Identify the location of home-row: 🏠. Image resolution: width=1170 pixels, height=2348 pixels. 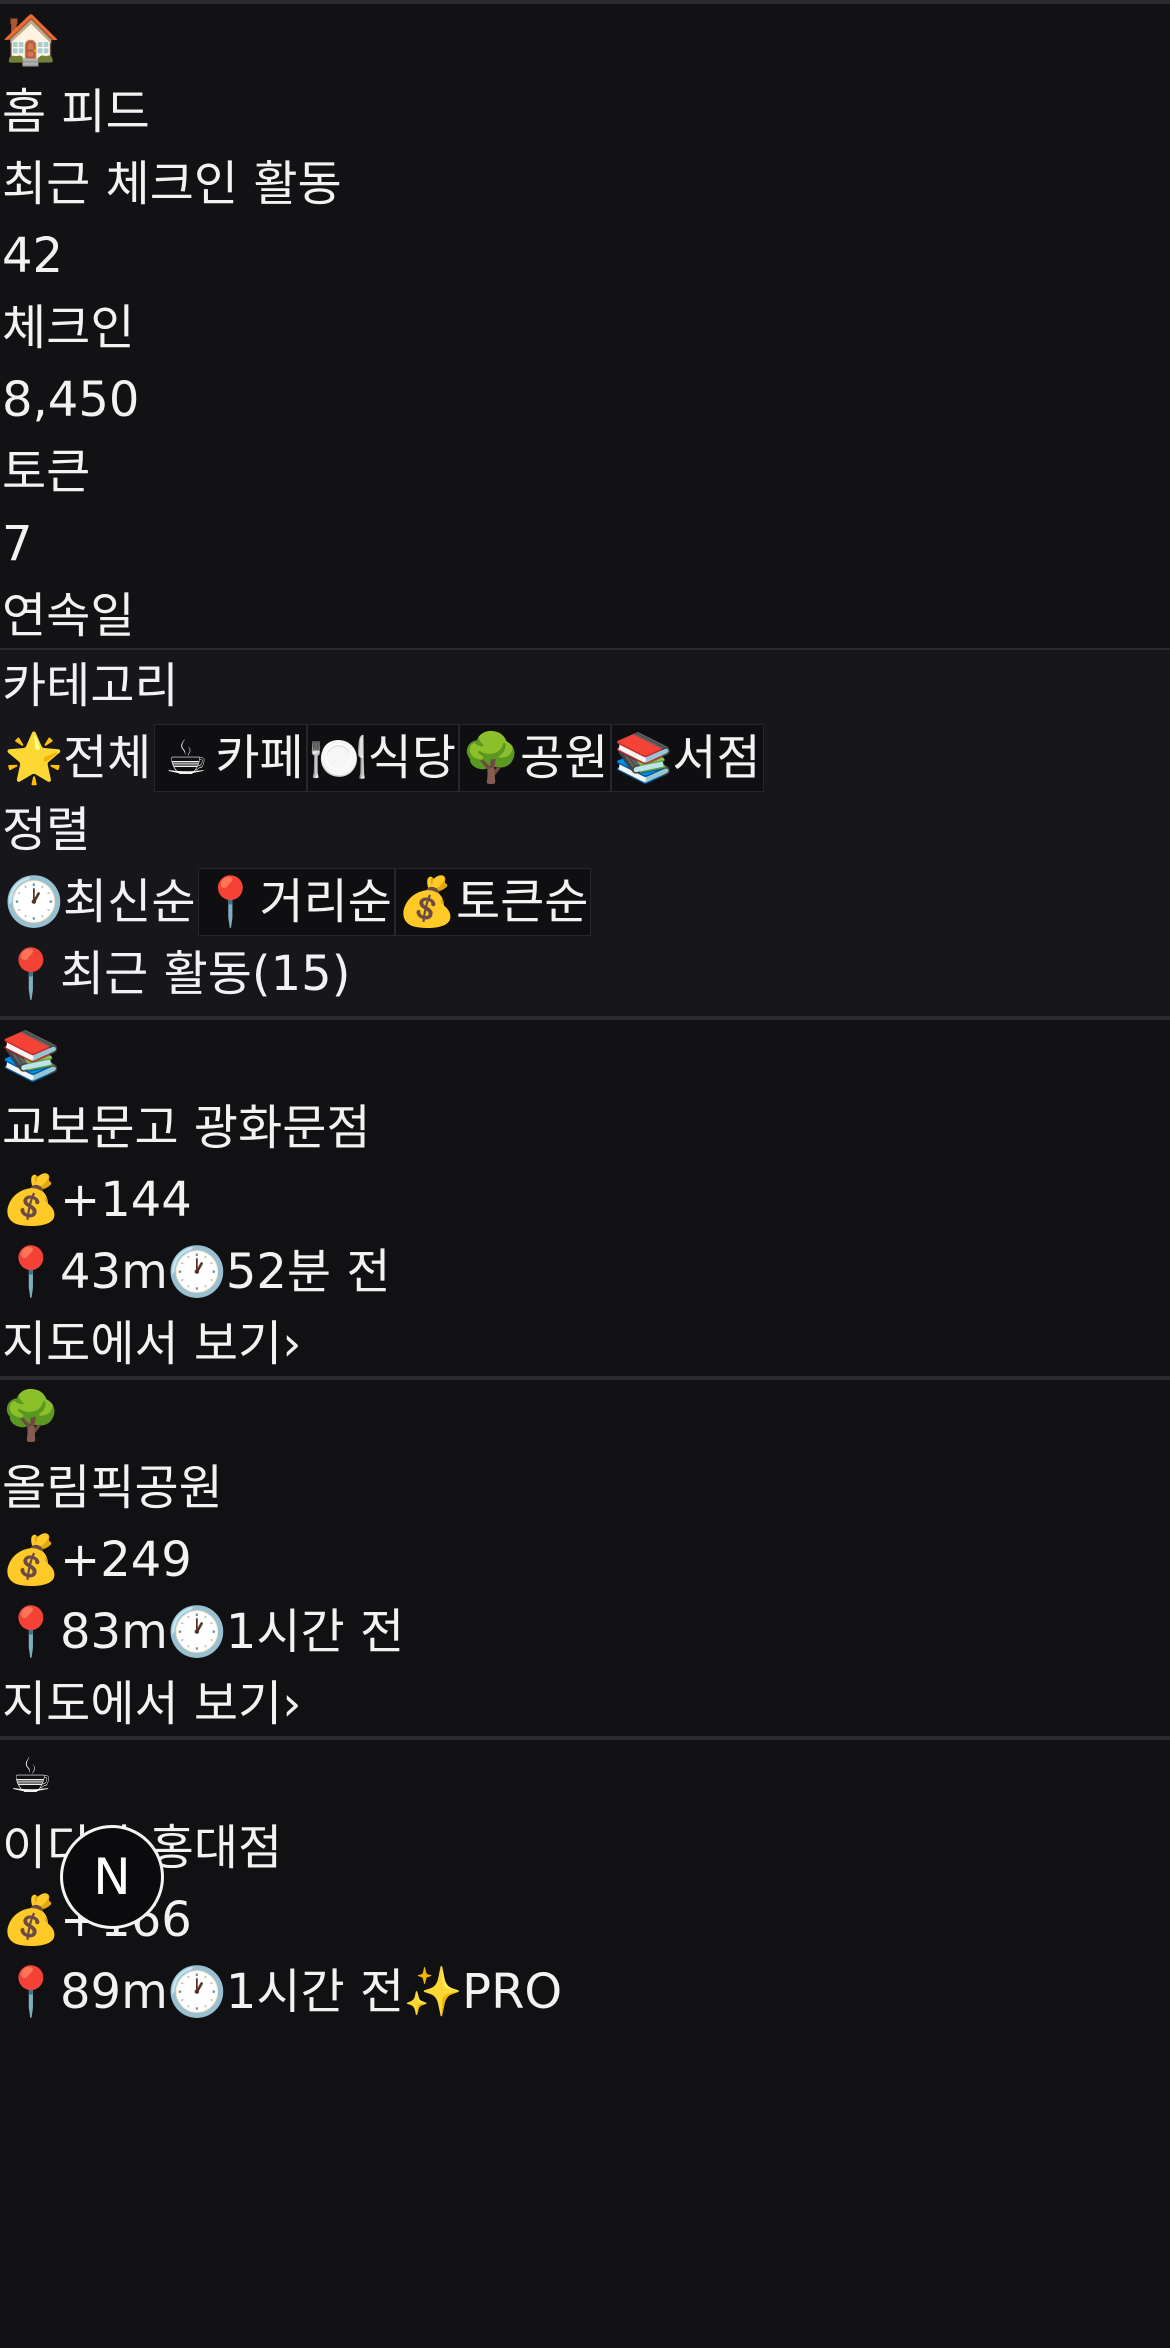
(585, 40).